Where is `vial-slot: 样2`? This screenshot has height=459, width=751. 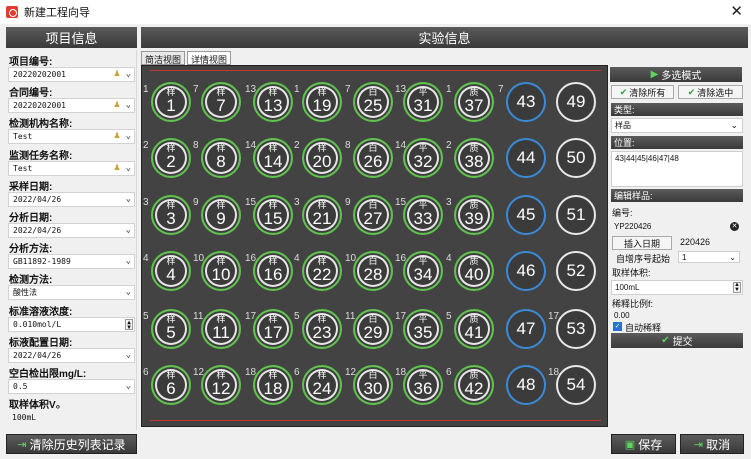 vial-slot: 样2 is located at coordinates (171, 158).